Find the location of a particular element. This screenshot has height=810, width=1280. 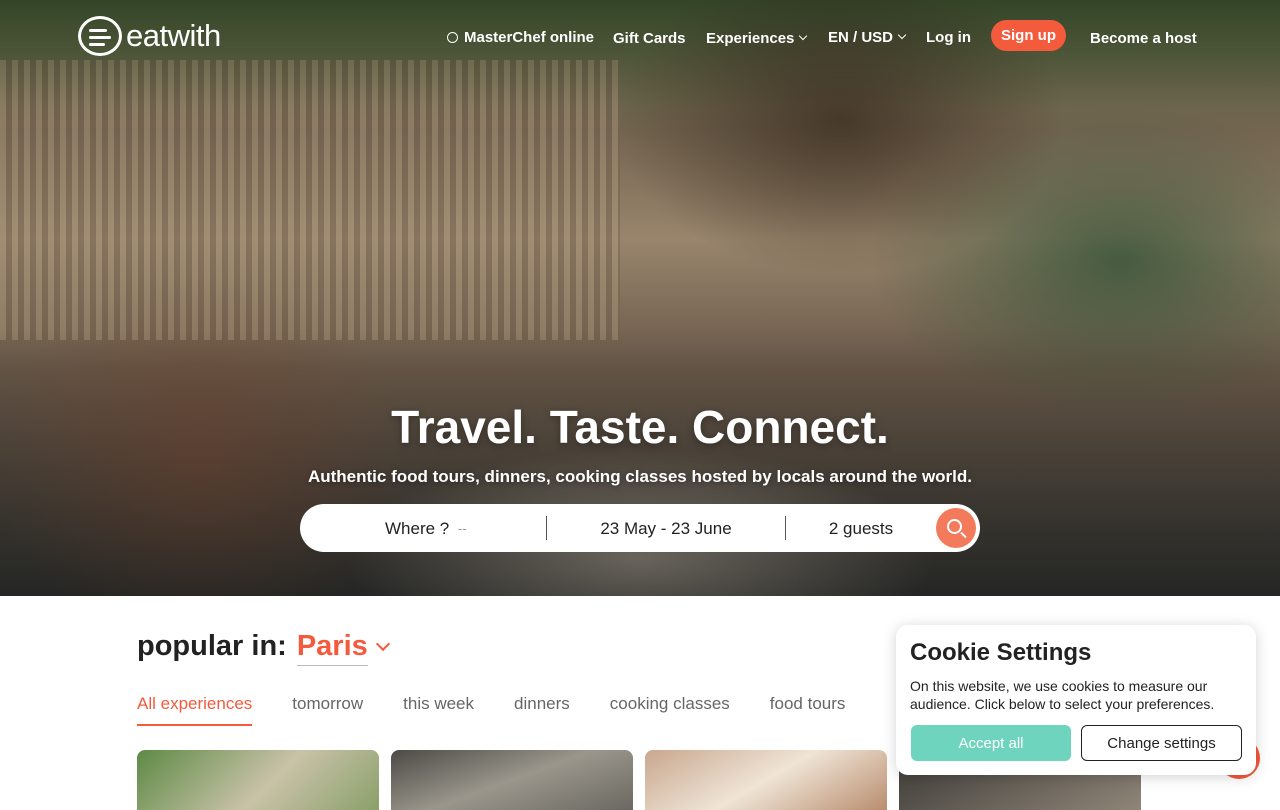

tab-all-experiences: All experiences is located at coordinates (195, 710).